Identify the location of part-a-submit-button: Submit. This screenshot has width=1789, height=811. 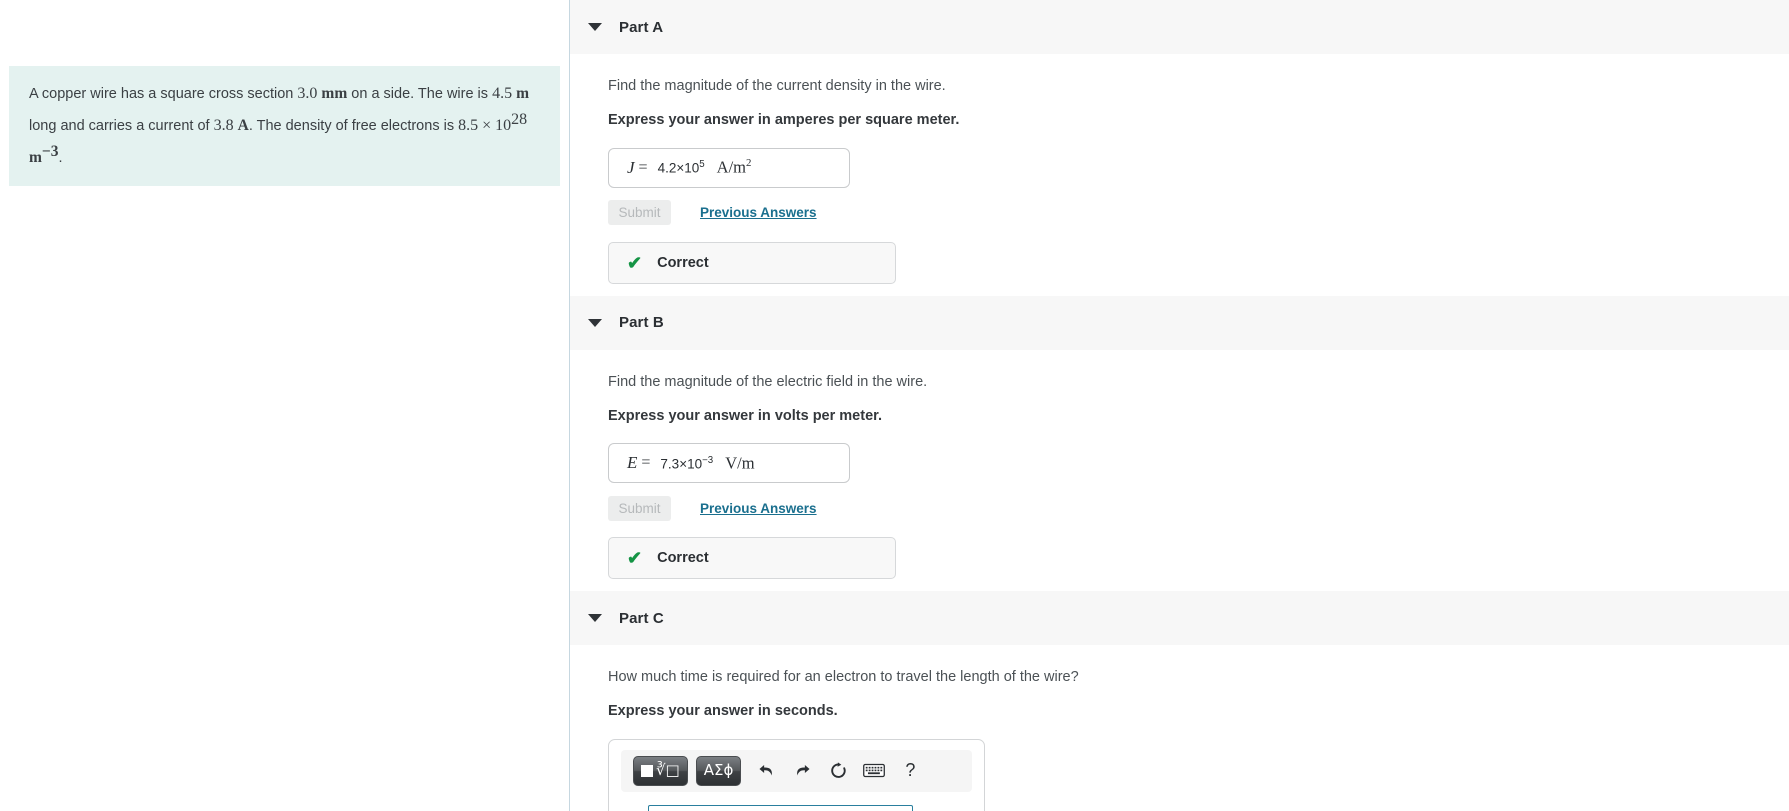
(639, 213).